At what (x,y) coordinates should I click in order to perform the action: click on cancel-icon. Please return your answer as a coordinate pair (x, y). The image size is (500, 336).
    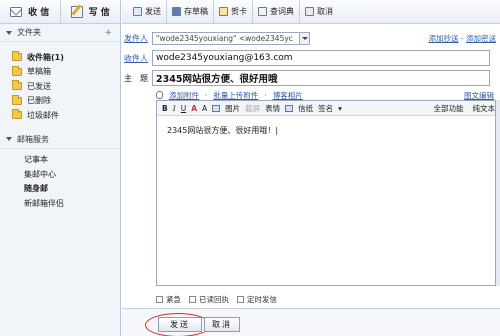
    Looking at the image, I should click on (309, 11).